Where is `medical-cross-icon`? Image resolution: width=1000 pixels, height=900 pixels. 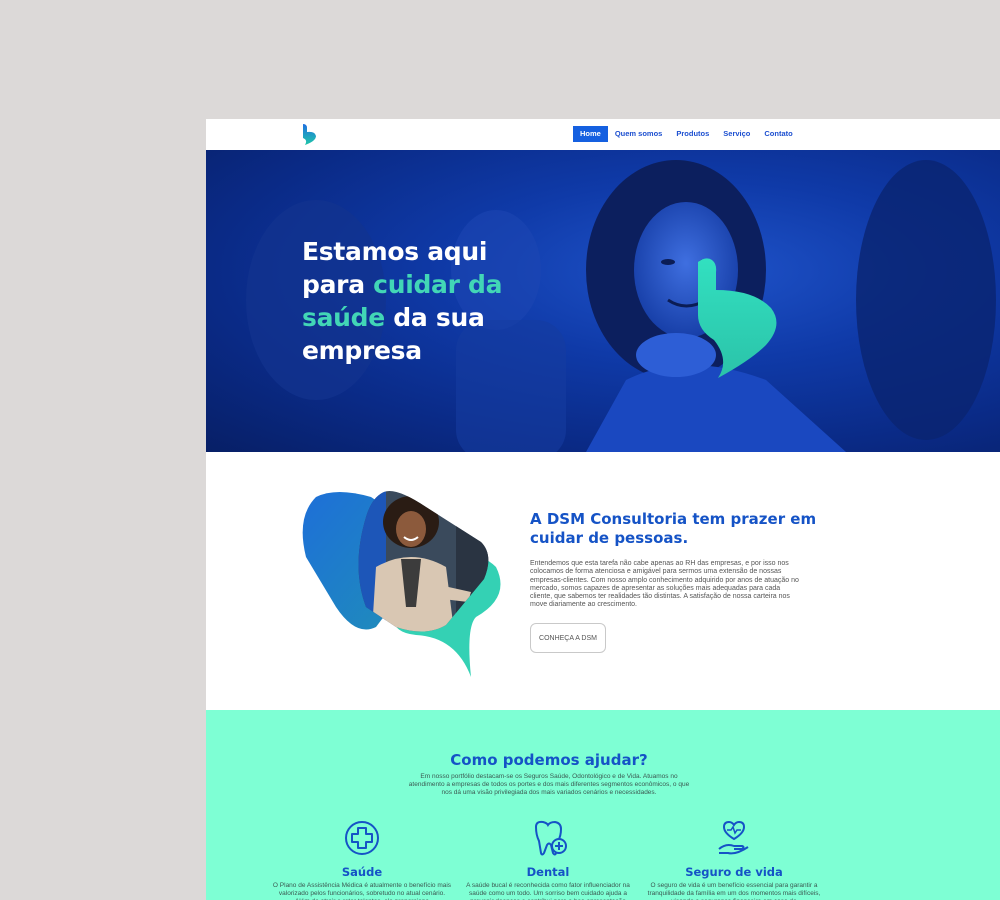
medical-cross-icon is located at coordinates (362, 838).